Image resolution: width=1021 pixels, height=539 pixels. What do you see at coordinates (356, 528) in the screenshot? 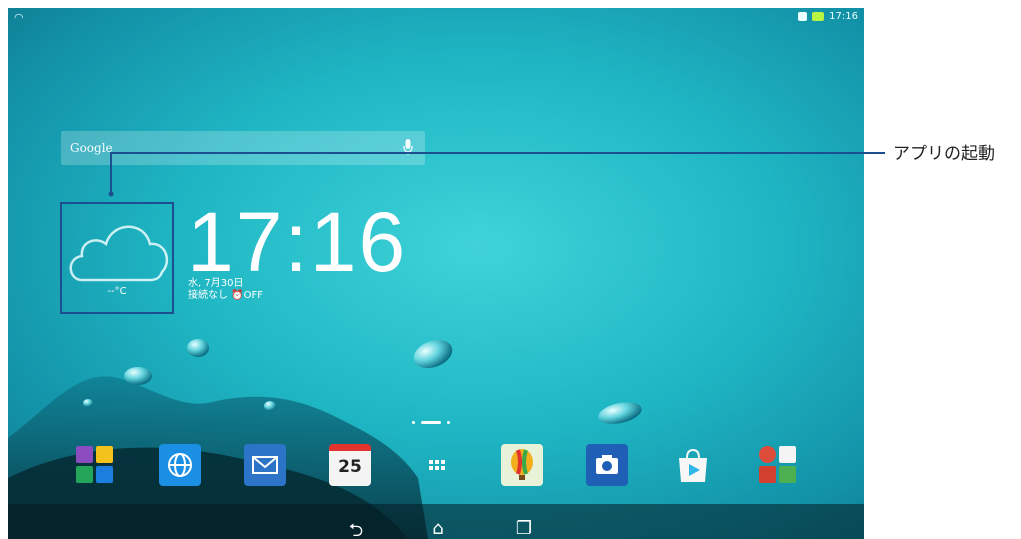
I see `back-icon: ⮌` at bounding box center [356, 528].